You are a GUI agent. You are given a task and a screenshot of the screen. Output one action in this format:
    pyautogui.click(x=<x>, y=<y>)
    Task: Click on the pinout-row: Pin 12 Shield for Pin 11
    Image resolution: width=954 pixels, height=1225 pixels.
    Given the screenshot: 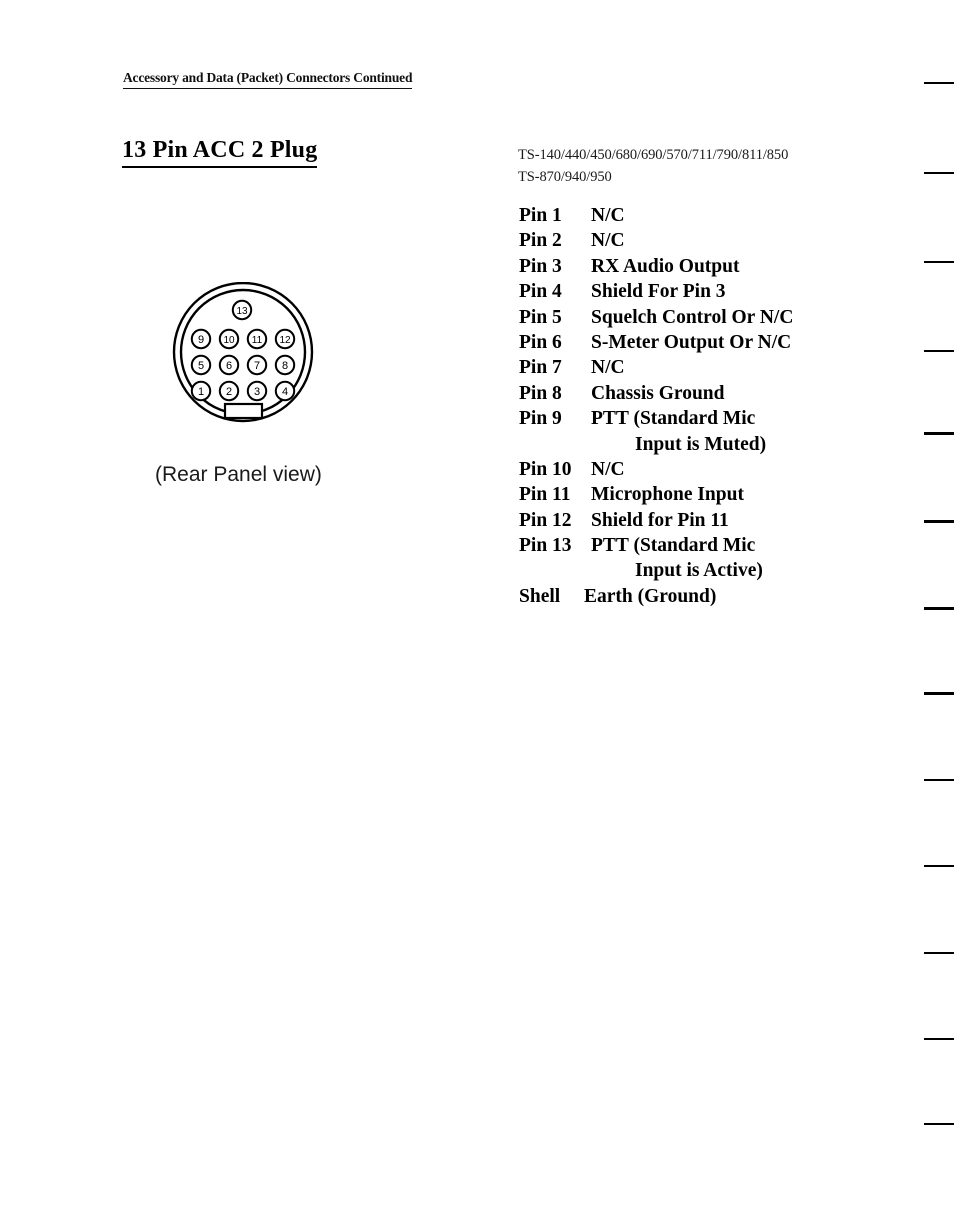 What is the action you would take?
    pyautogui.click(x=656, y=520)
    